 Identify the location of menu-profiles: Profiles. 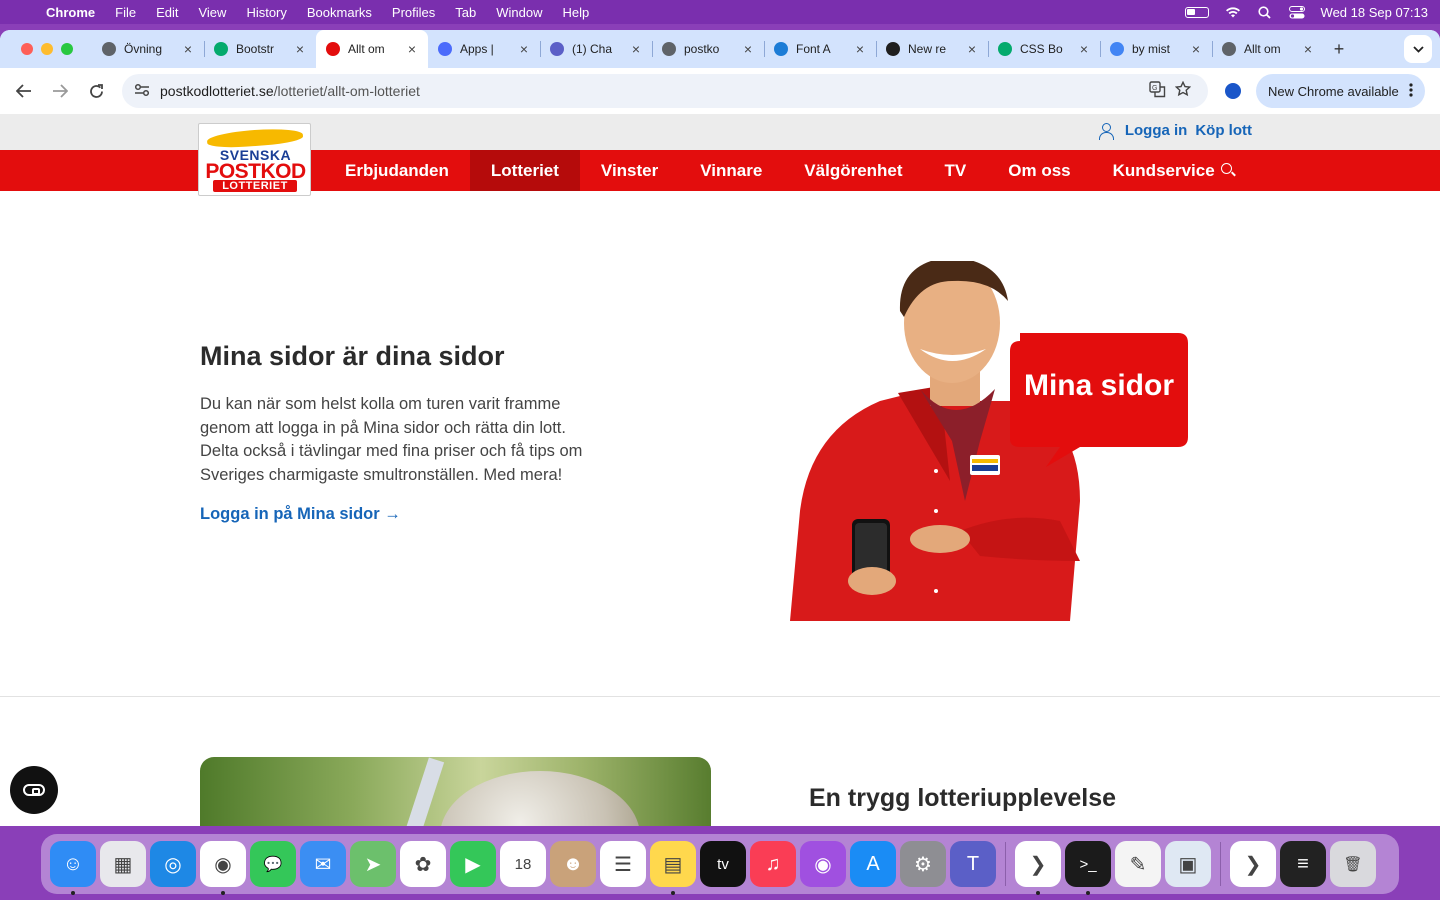
(413, 12).